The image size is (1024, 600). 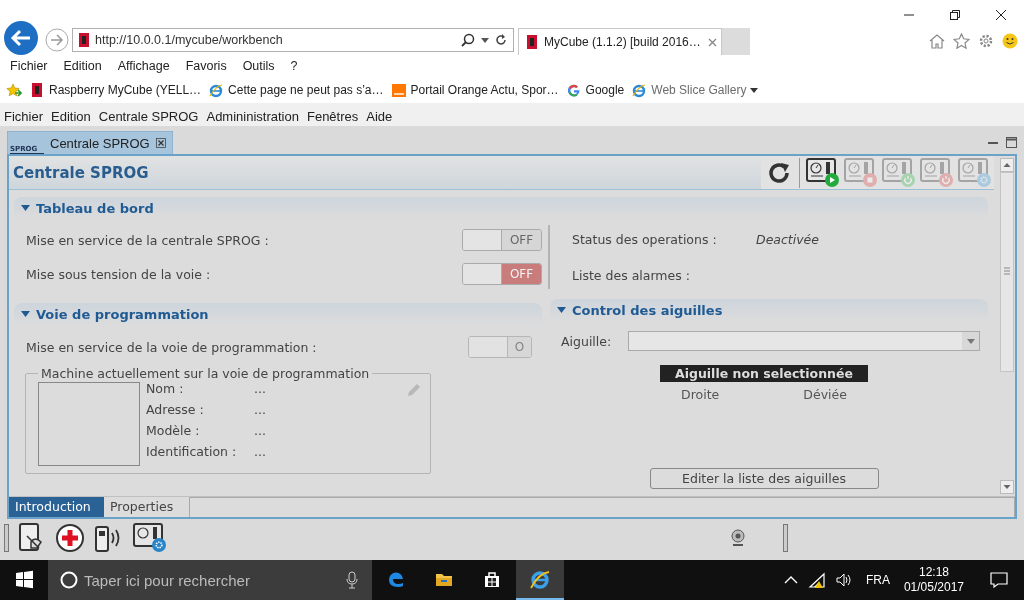 What do you see at coordinates (1007, 165) in the screenshot?
I see `scroll-up-icon` at bounding box center [1007, 165].